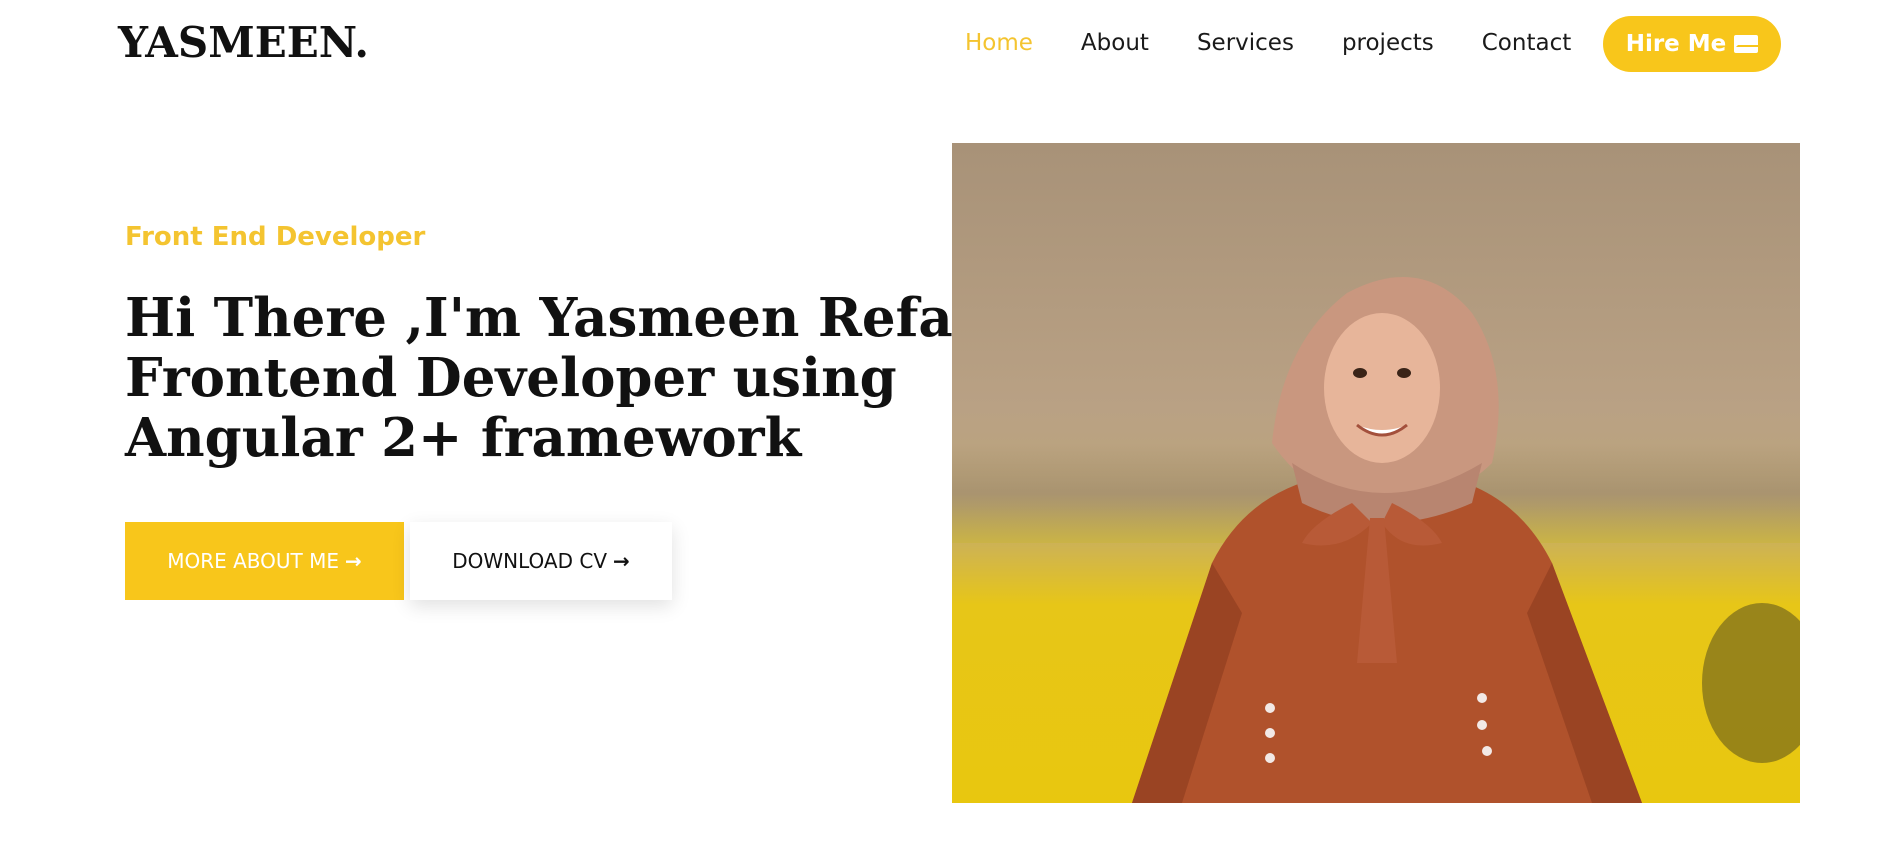 This screenshot has height=852, width=1892. Describe the element at coordinates (275, 237) in the screenshot. I see `hero-subtitle: Front End Developer` at that location.